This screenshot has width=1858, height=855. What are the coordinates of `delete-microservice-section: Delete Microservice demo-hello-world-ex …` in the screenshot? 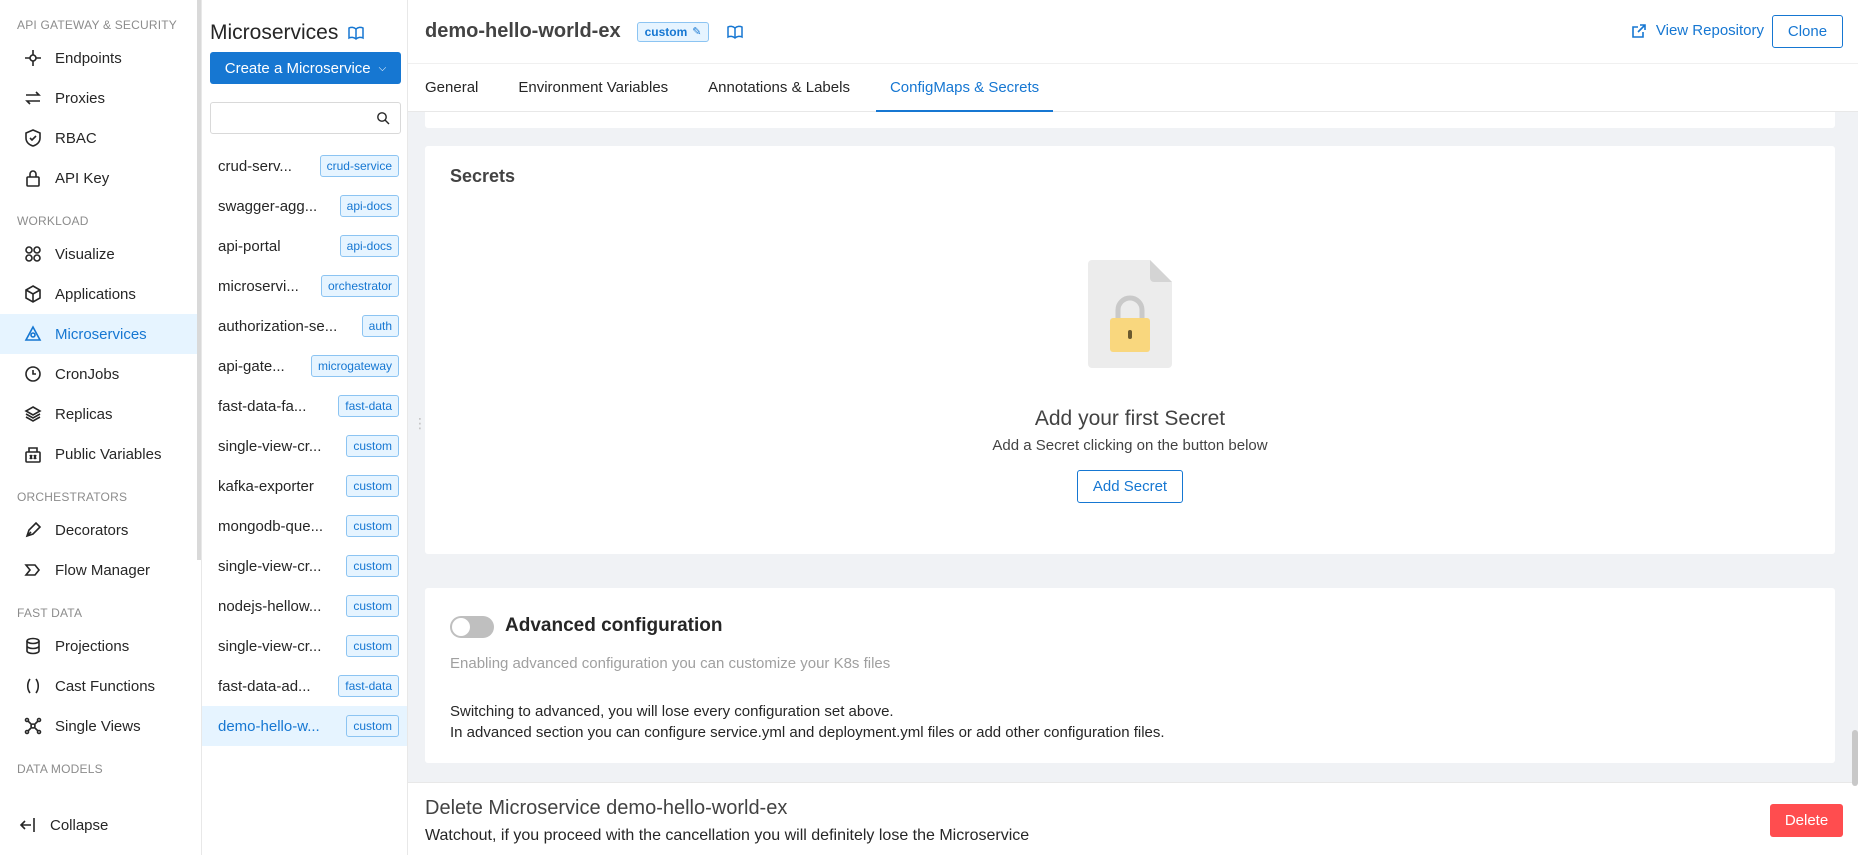 It's located at (1133, 818).